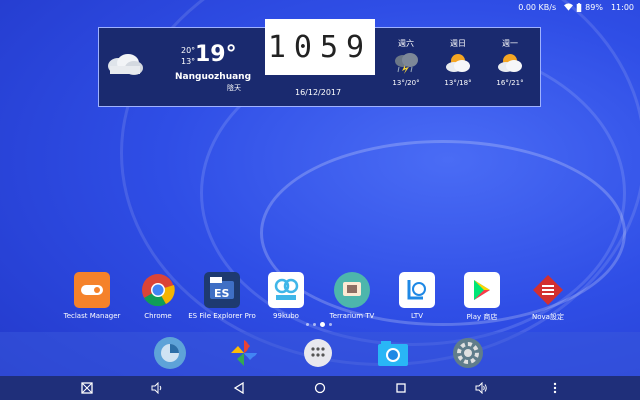 The width and height of the screenshot is (640, 400). Describe the element at coordinates (482, 290) in the screenshot. I see `play-store-icon` at that location.